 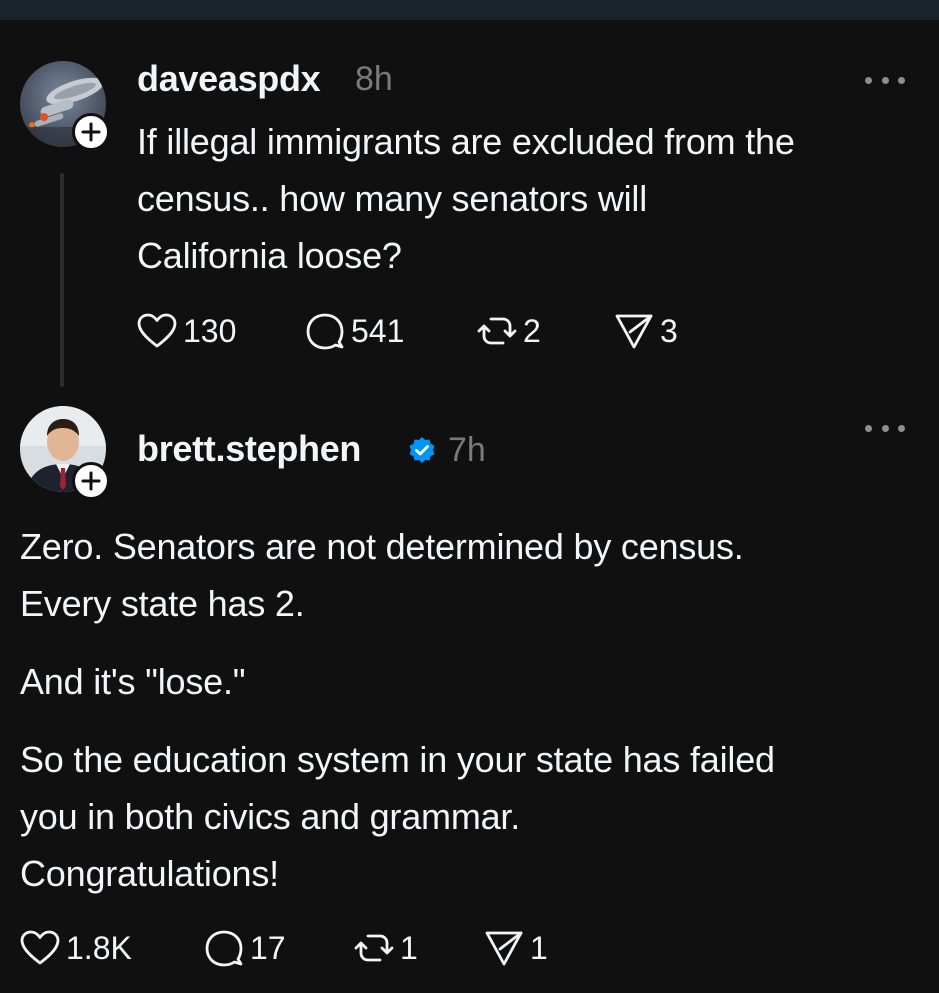 I want to click on reply-count: 541, so click(x=378, y=330).